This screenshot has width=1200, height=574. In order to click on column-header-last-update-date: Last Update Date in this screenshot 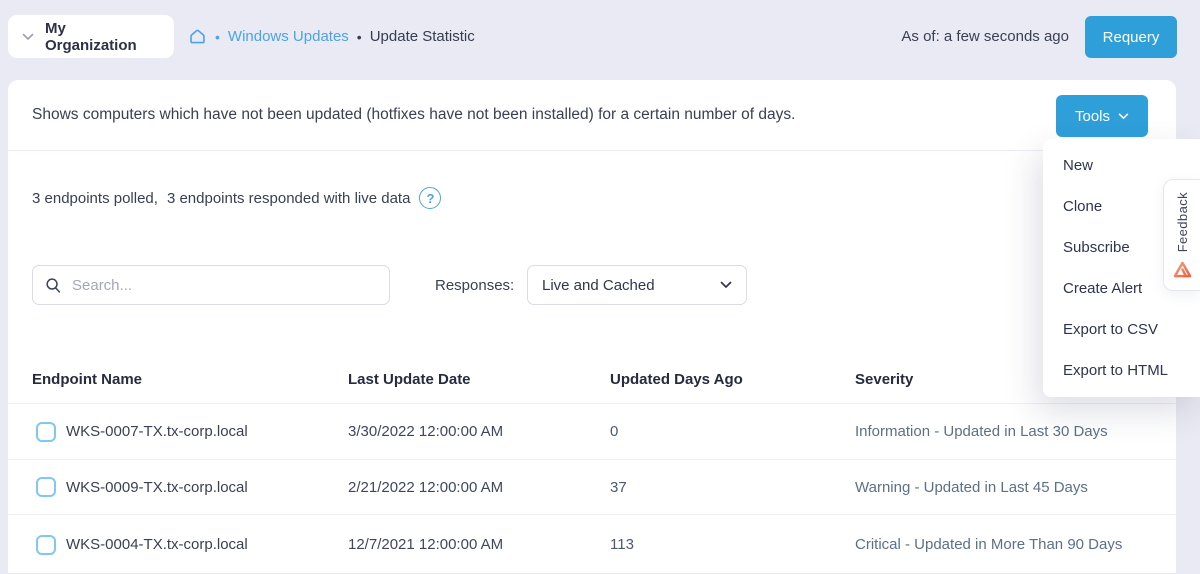, I will do `click(409, 379)`.